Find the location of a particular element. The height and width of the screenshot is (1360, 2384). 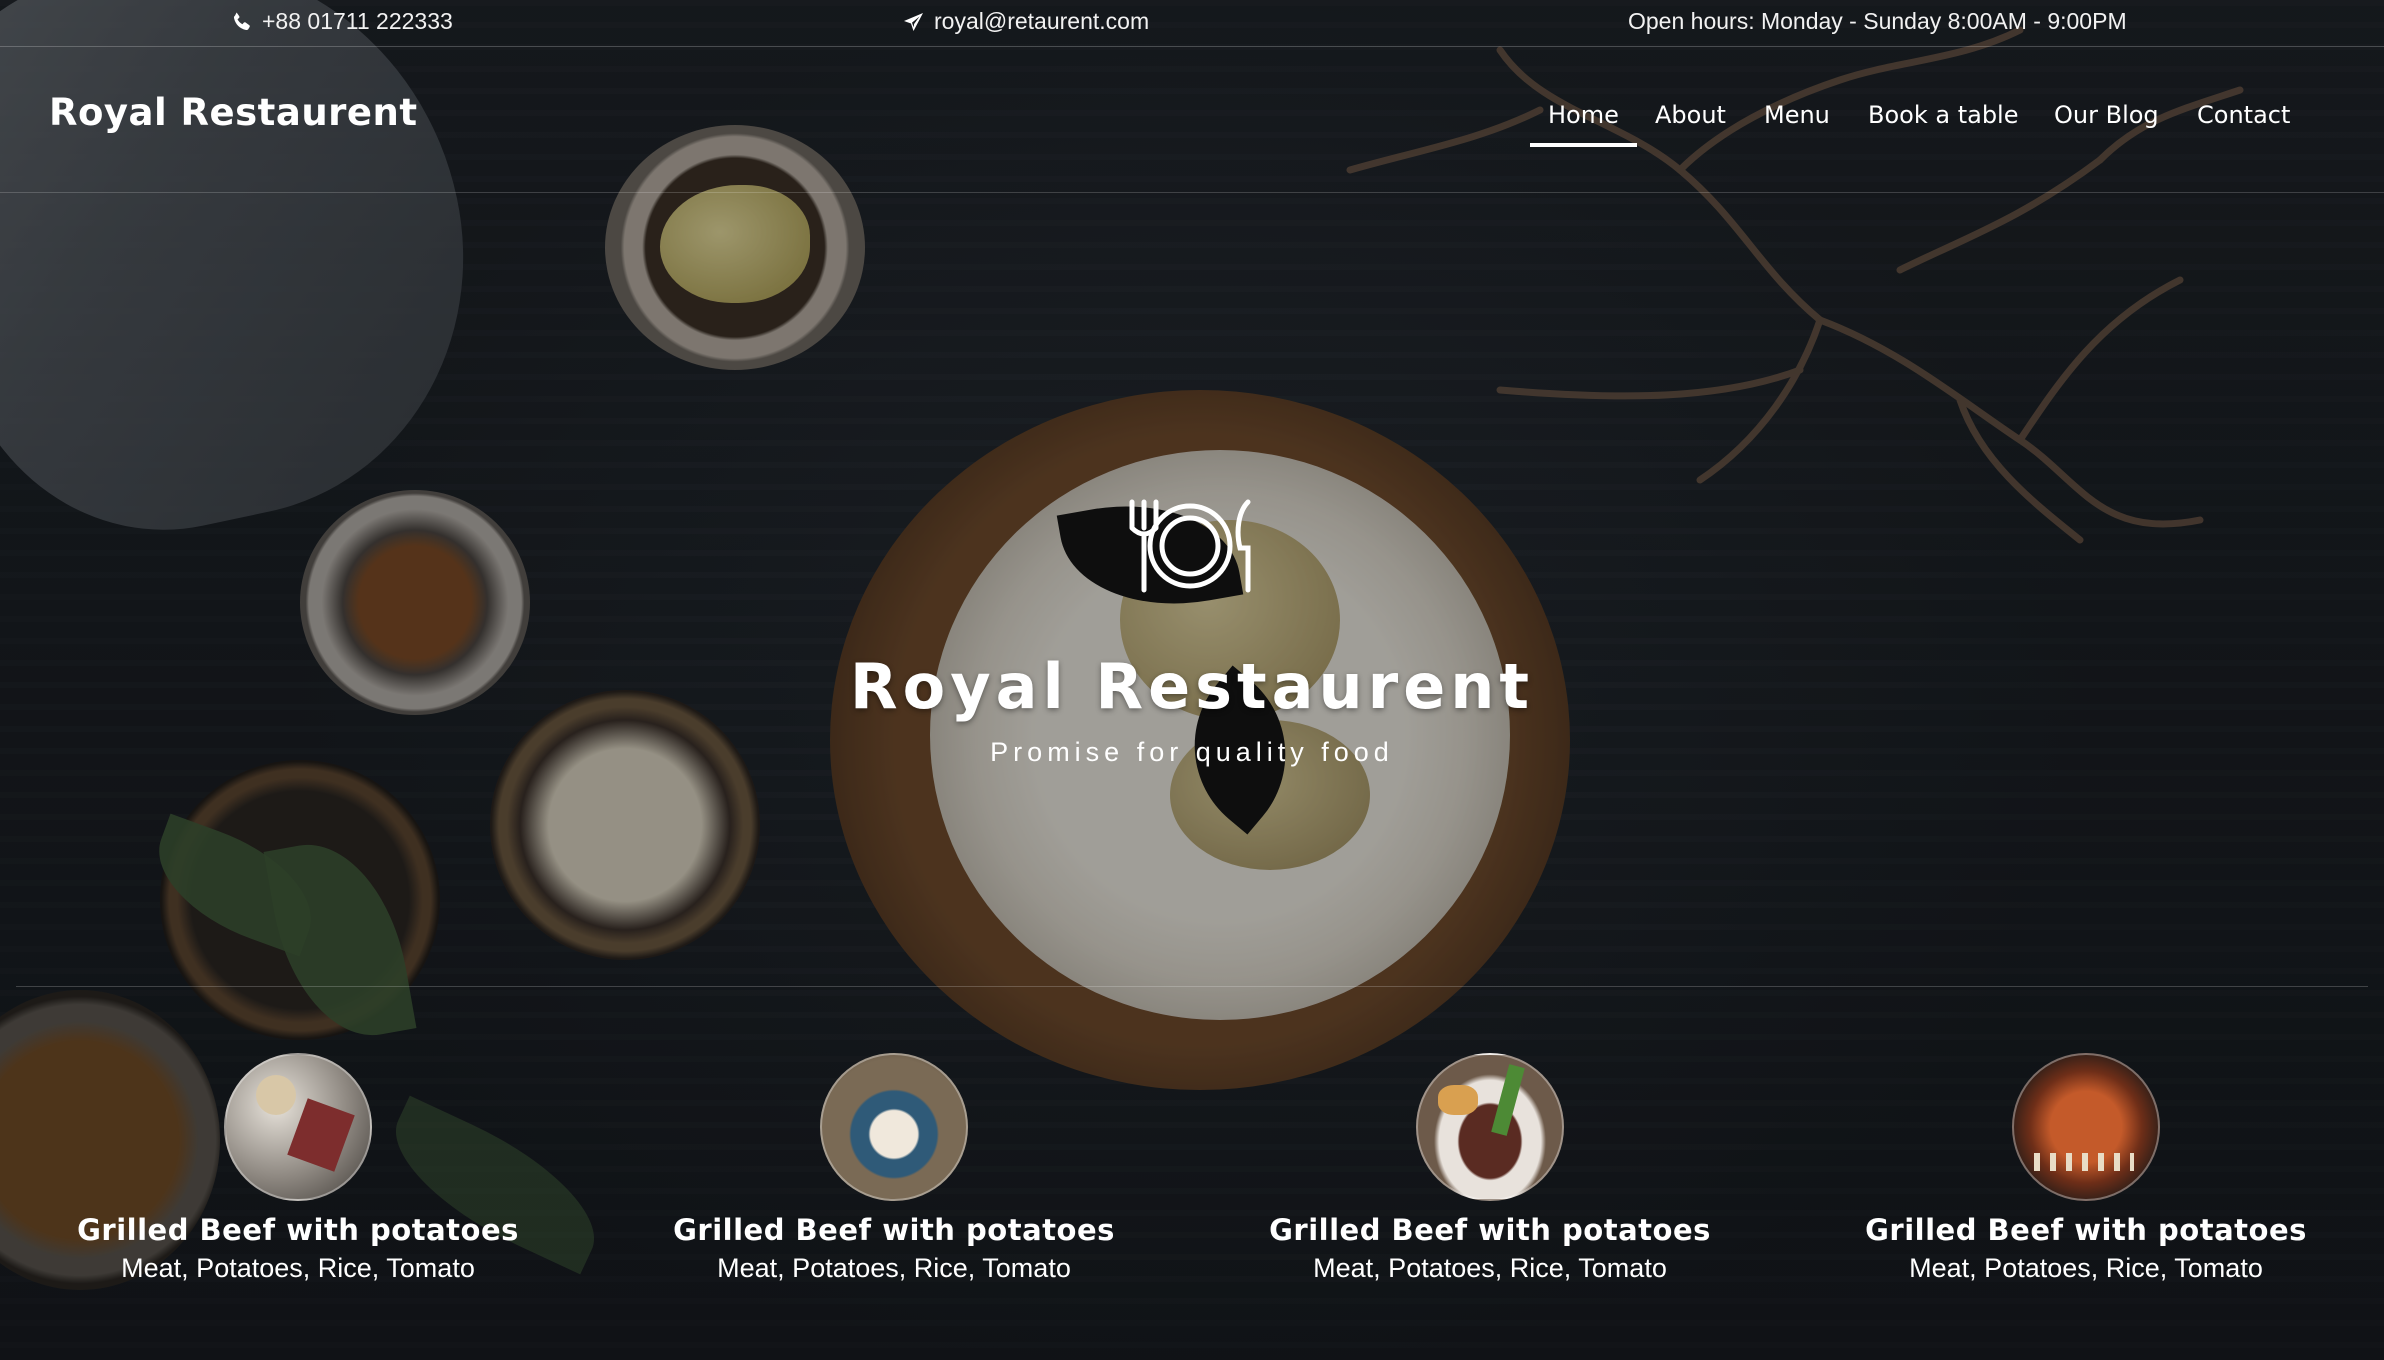

plate-fork-knife-icon is located at coordinates (1190, 546).